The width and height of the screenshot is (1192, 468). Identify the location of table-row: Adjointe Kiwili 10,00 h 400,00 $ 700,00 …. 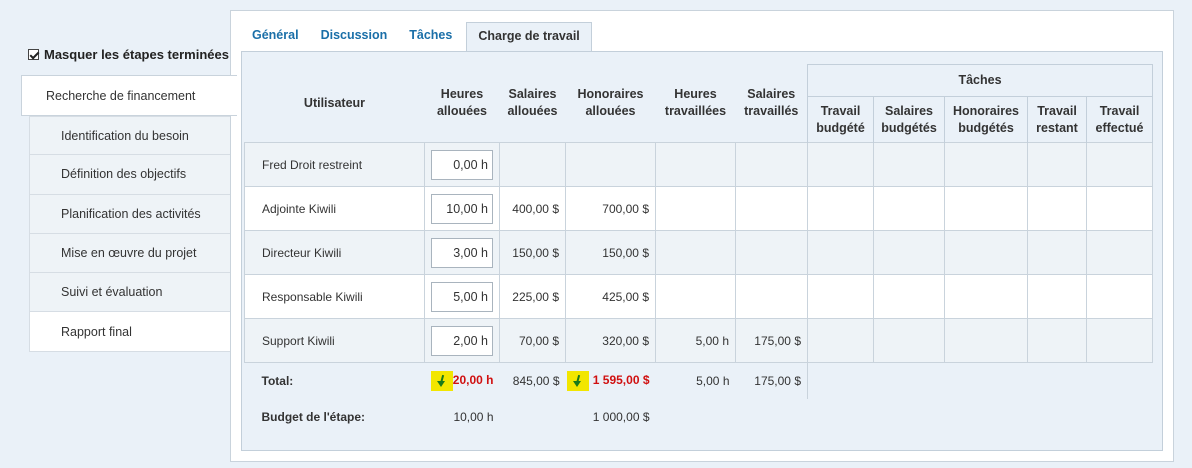
(698, 208).